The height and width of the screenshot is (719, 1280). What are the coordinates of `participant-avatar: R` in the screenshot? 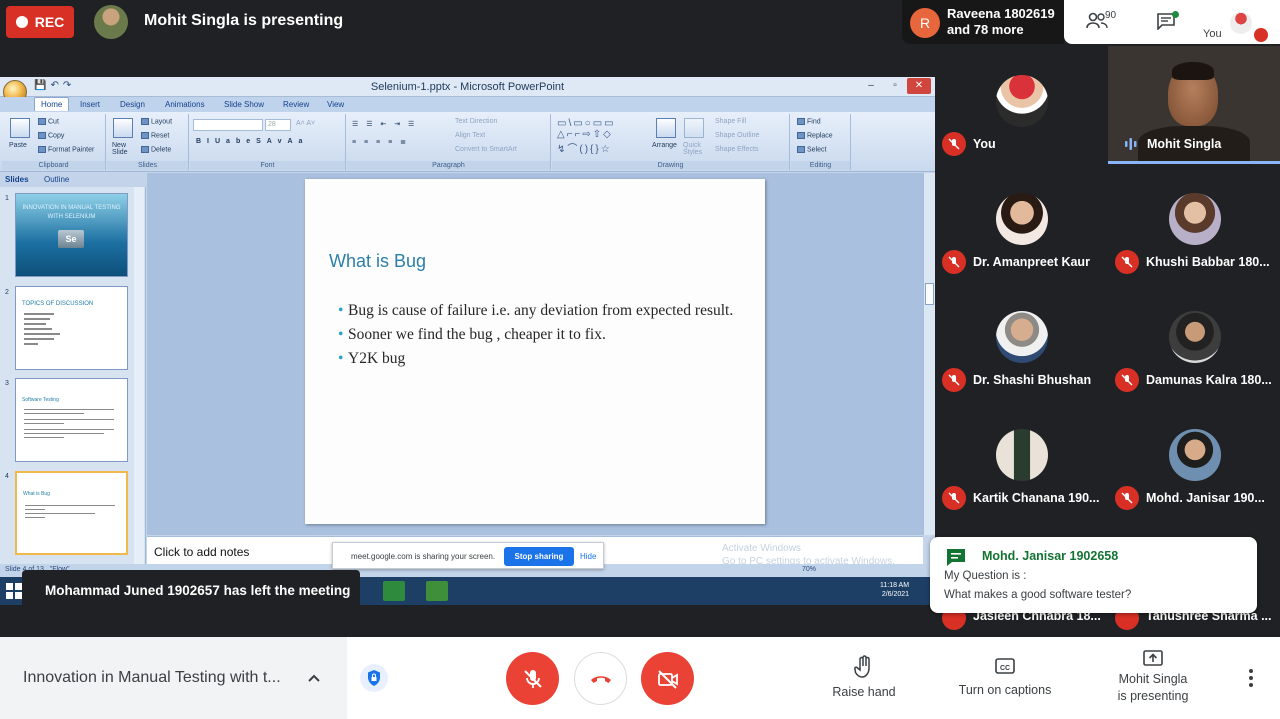 It's located at (925, 23).